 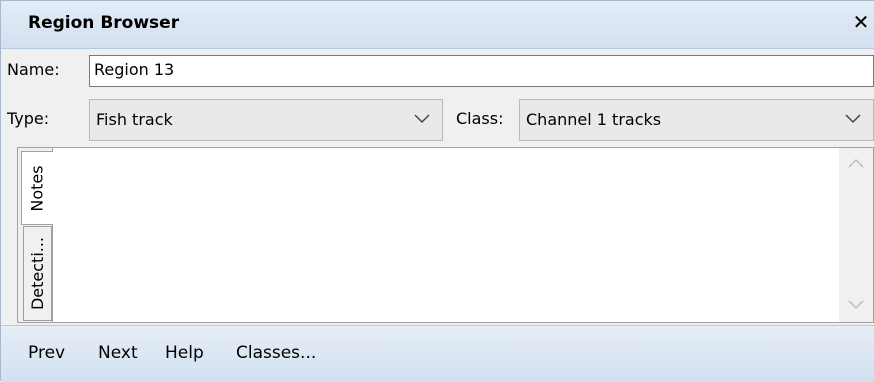 I want to click on type-label: Type:, so click(x=28, y=118).